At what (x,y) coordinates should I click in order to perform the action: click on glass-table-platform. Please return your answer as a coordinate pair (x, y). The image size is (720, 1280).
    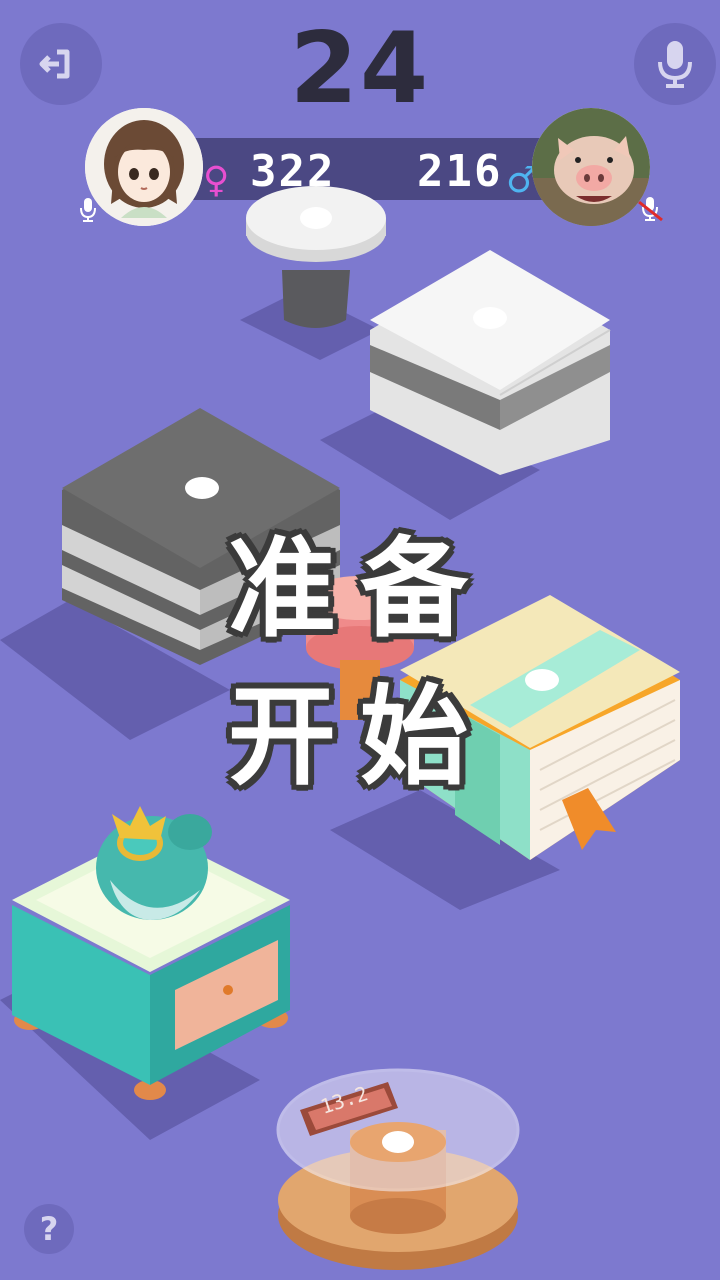
    Looking at the image, I should click on (398, 1169).